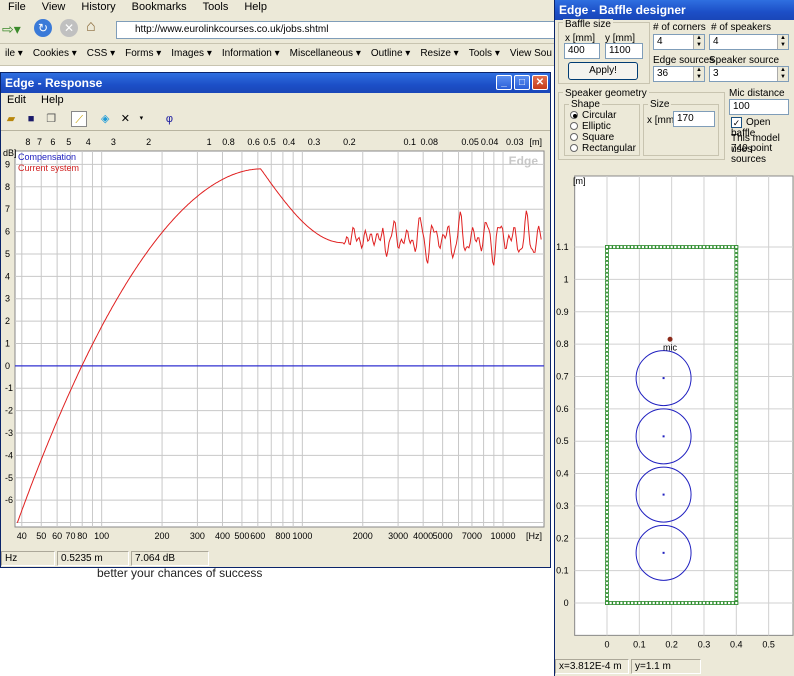 This screenshot has width=794, height=676. Describe the element at coordinates (28, 558) in the screenshot. I see `status-freq: Hz` at that location.